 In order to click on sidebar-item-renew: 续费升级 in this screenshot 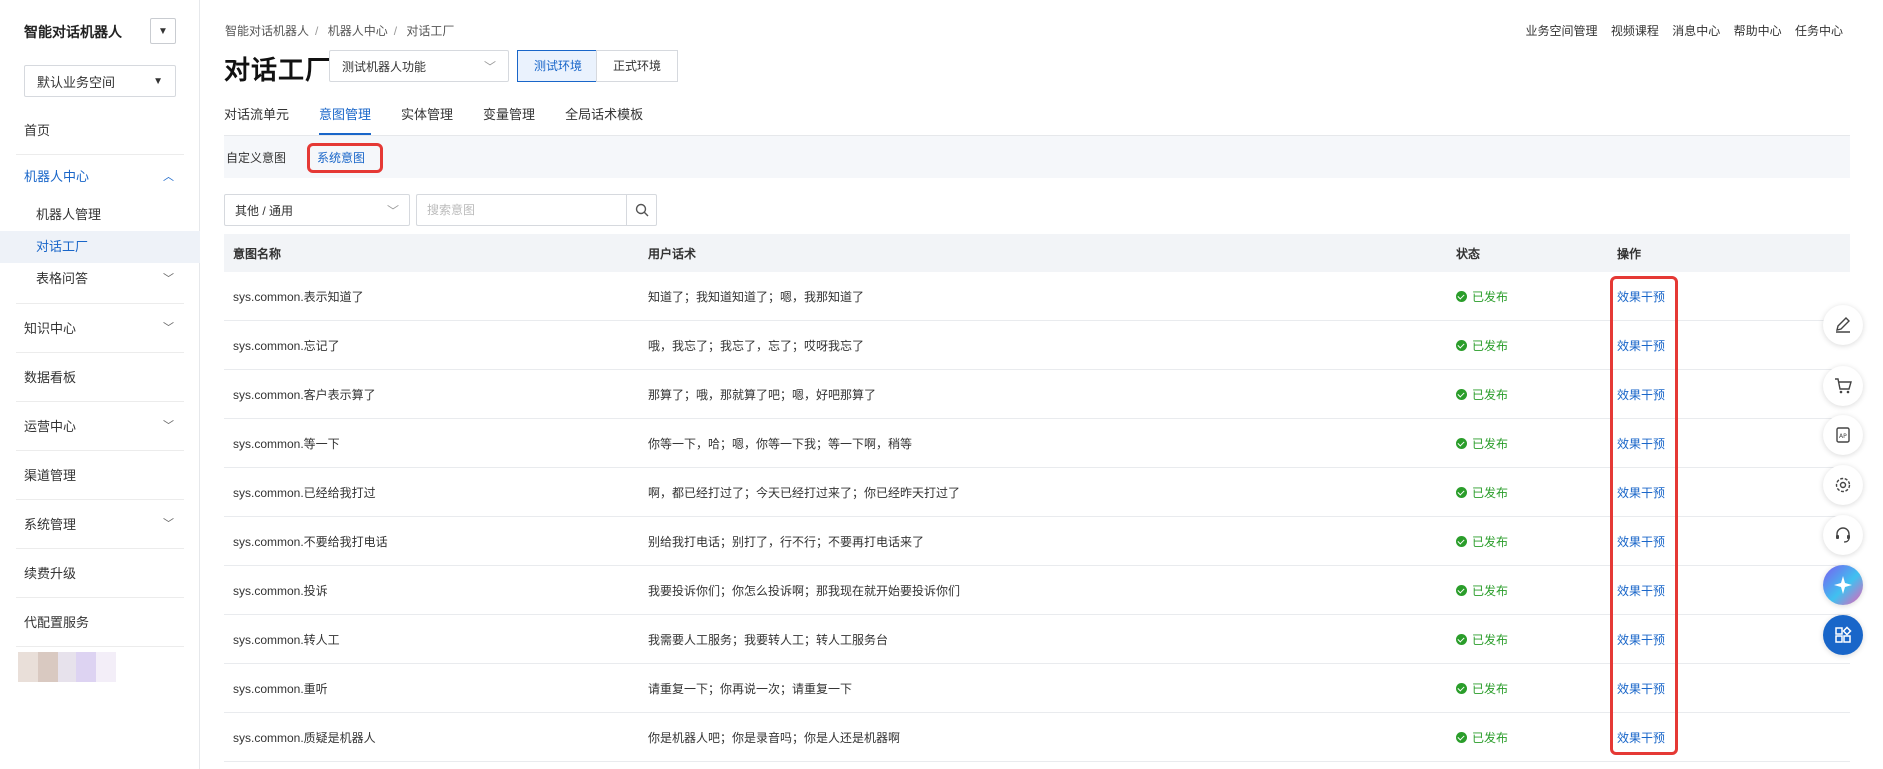, I will do `click(100, 573)`.